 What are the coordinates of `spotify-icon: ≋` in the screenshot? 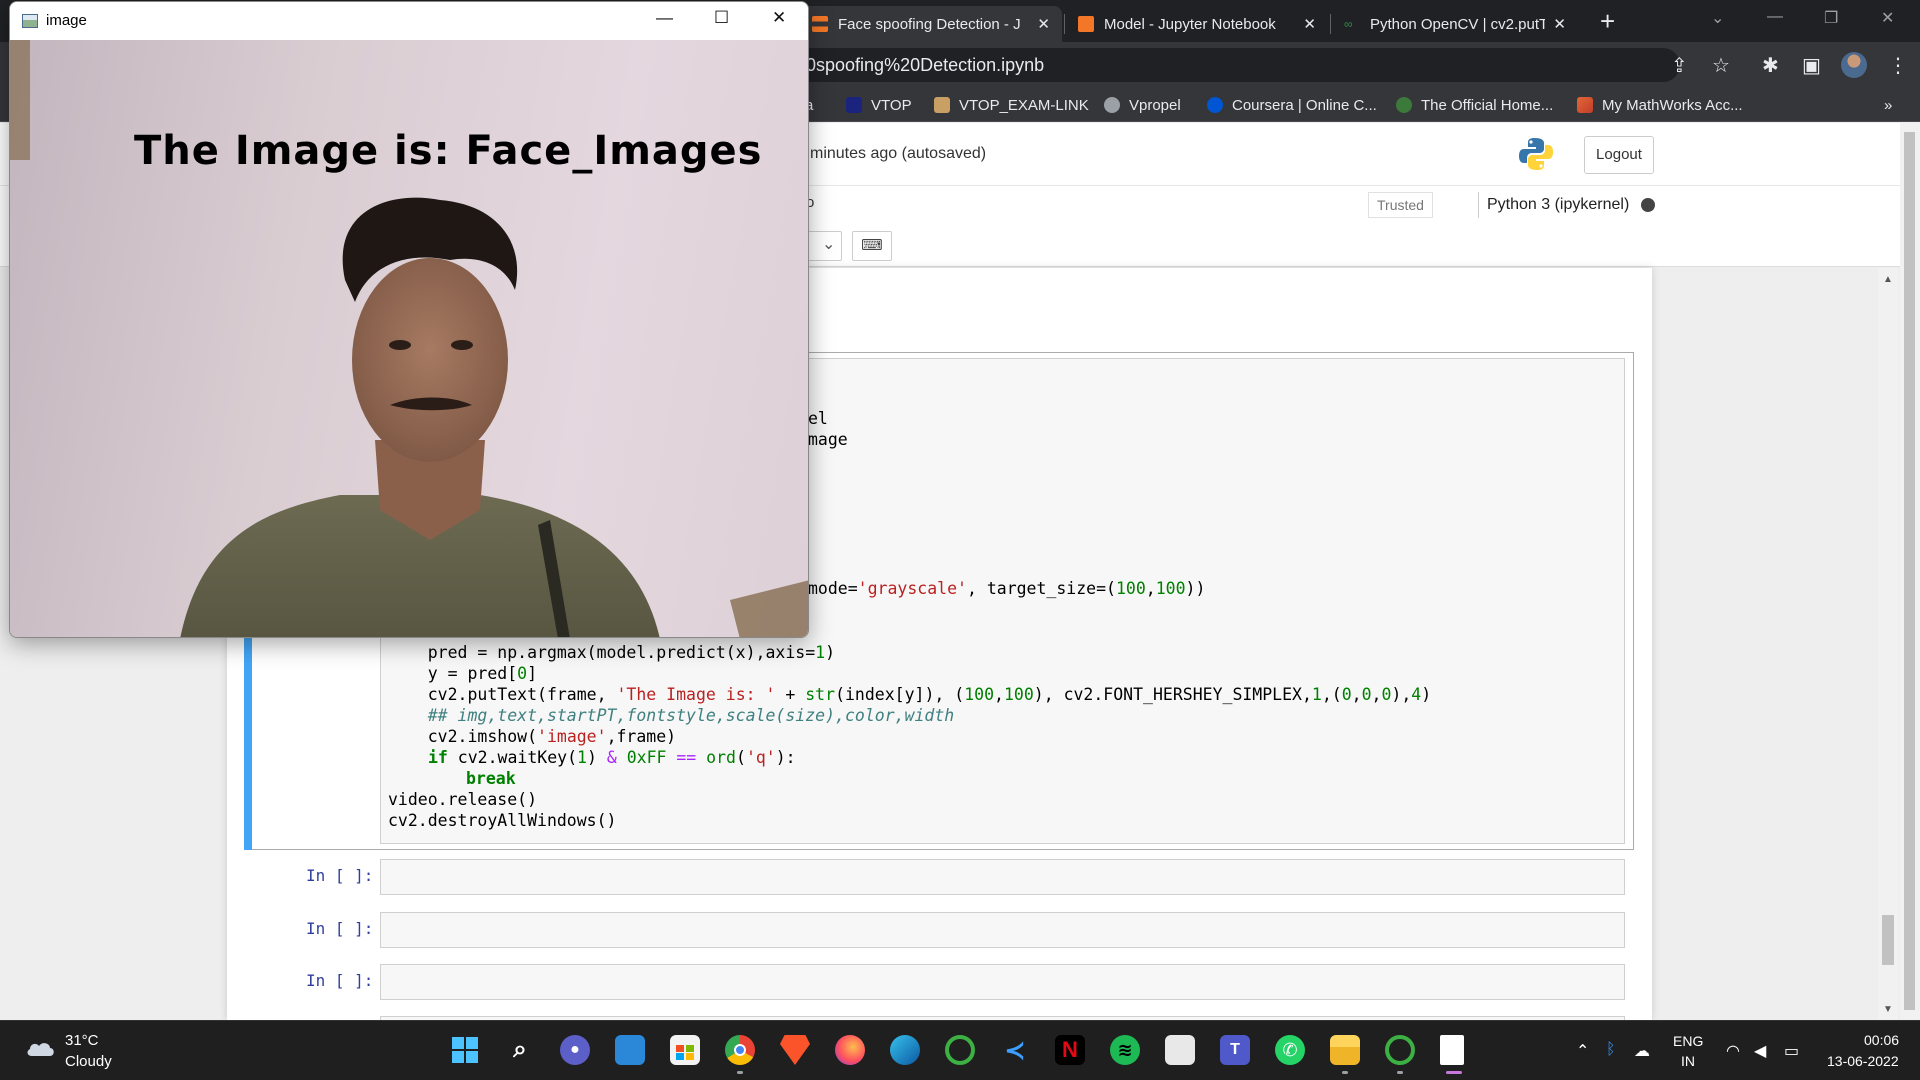 It's located at (1125, 1050).